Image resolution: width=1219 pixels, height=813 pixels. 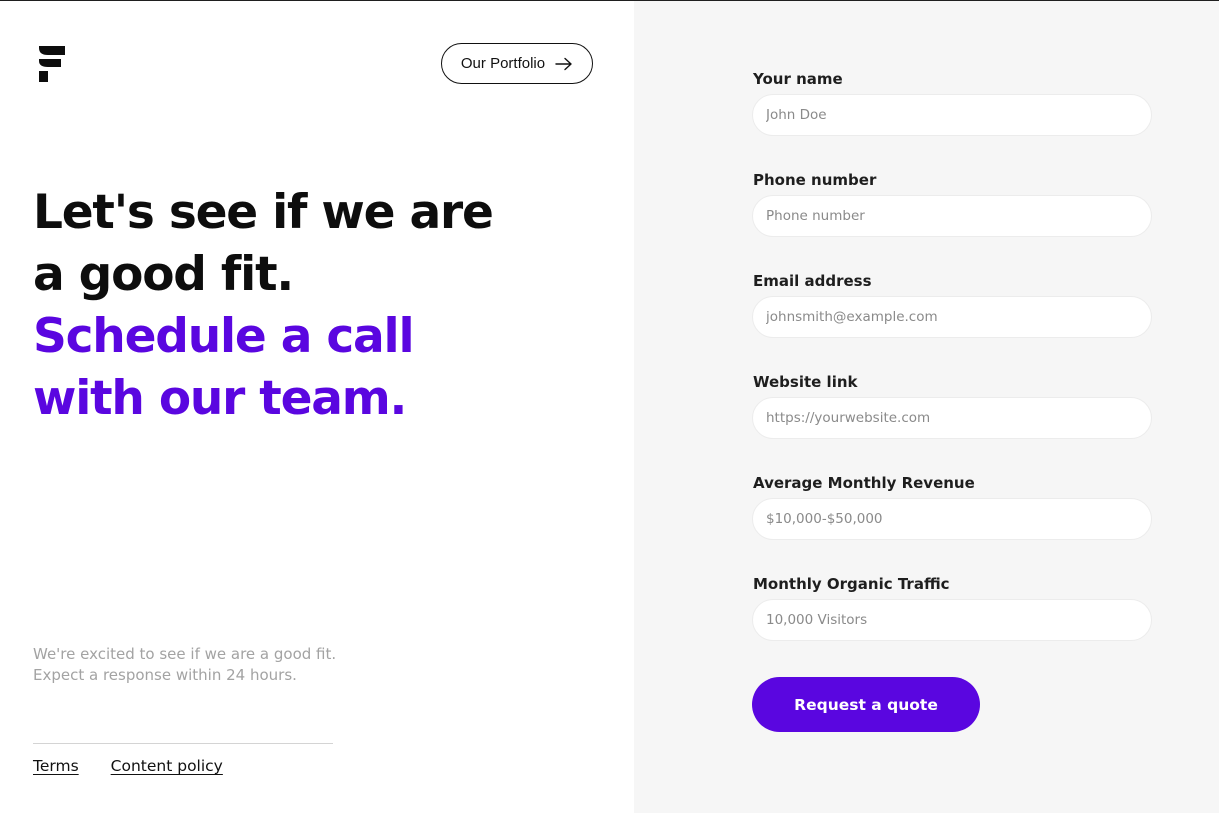 I want to click on field-your-name: Your name, so click(x=952, y=118).